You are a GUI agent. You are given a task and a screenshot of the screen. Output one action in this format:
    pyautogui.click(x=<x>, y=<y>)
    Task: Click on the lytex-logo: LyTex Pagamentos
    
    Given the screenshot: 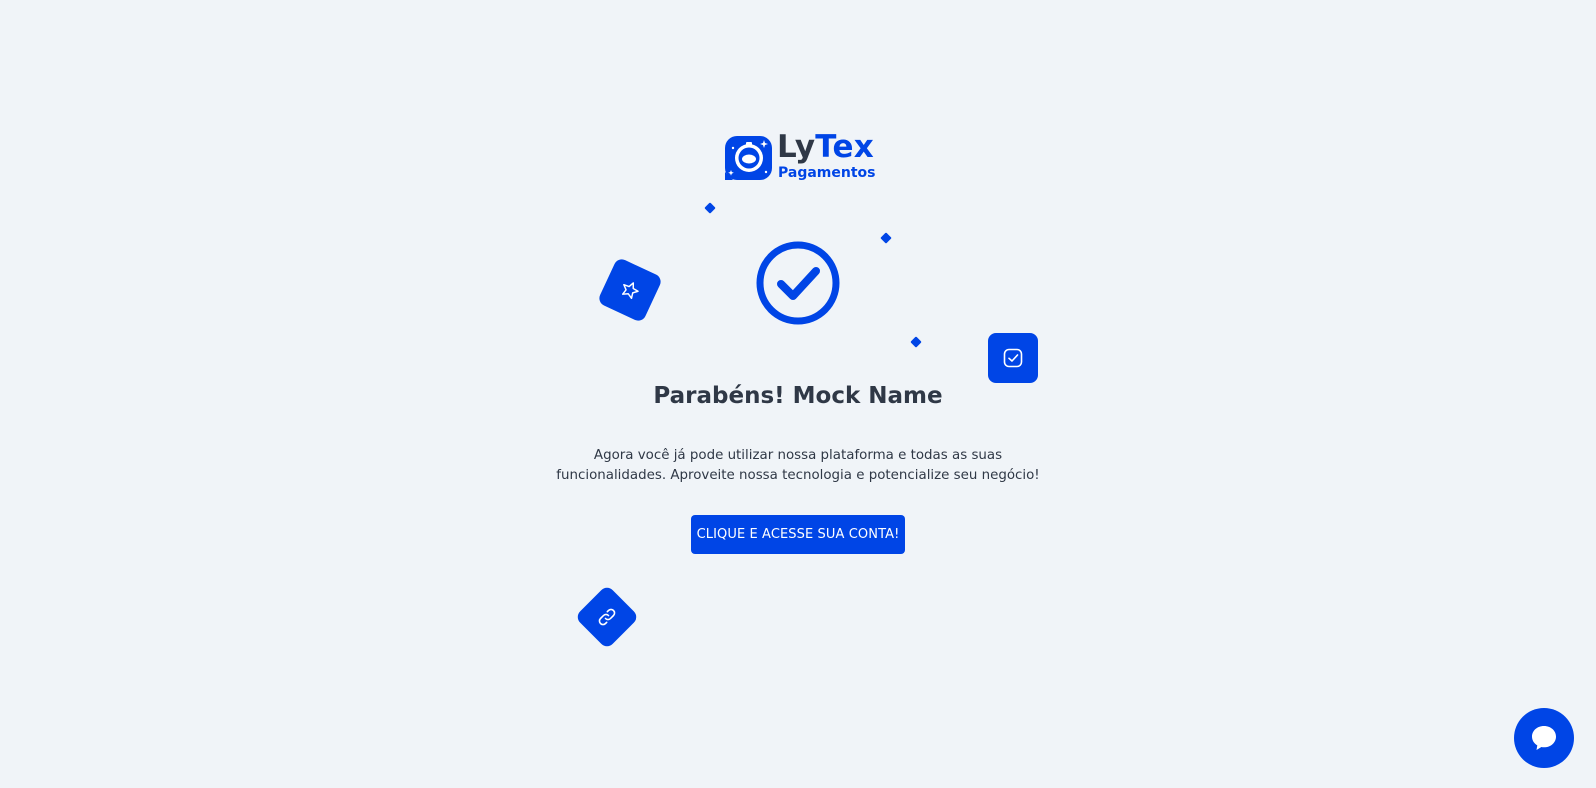 What is the action you would take?
    pyautogui.click(x=800, y=156)
    